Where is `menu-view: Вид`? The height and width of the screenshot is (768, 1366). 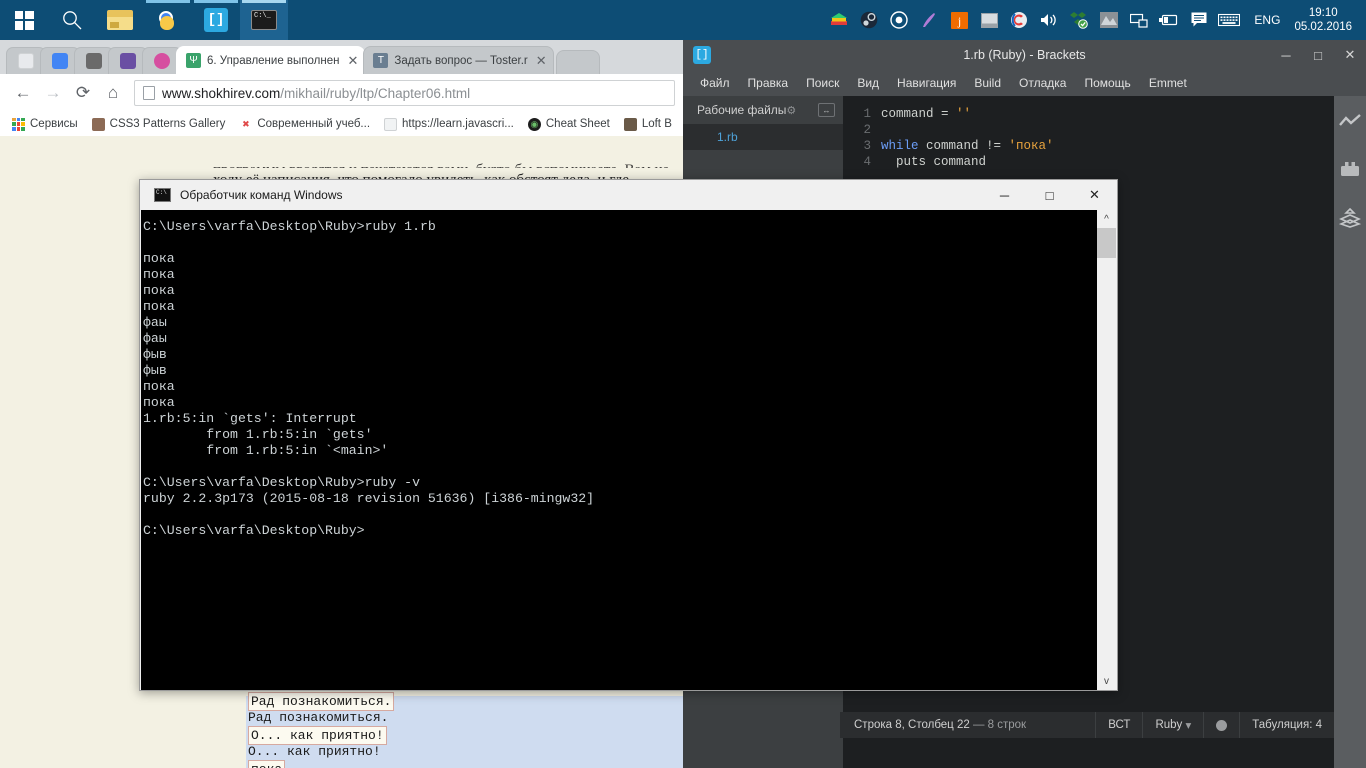 menu-view: Вид is located at coordinates (868, 83).